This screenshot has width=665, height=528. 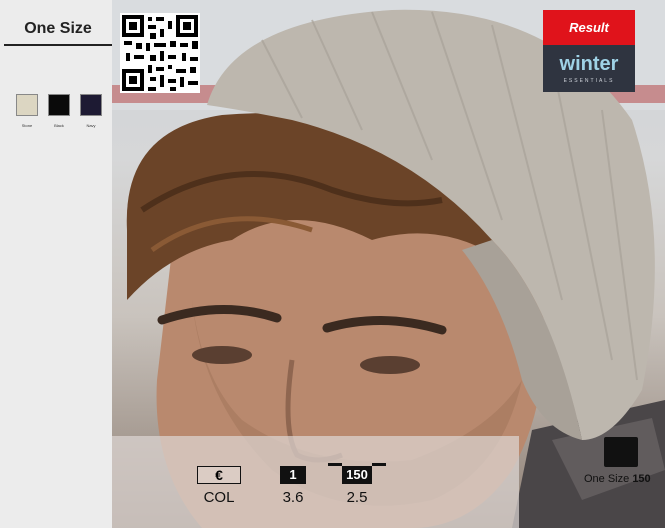 What do you see at coordinates (219, 475) in the screenshot?
I see `currency-header: €` at bounding box center [219, 475].